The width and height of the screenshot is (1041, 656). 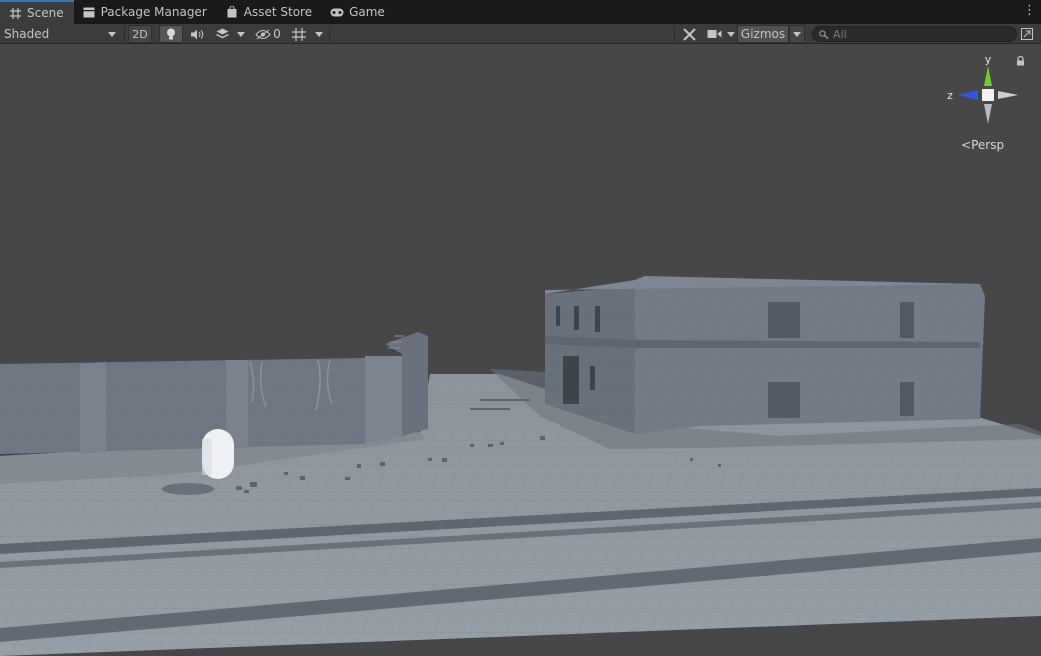 I want to click on tools-button, so click(x=689, y=34).